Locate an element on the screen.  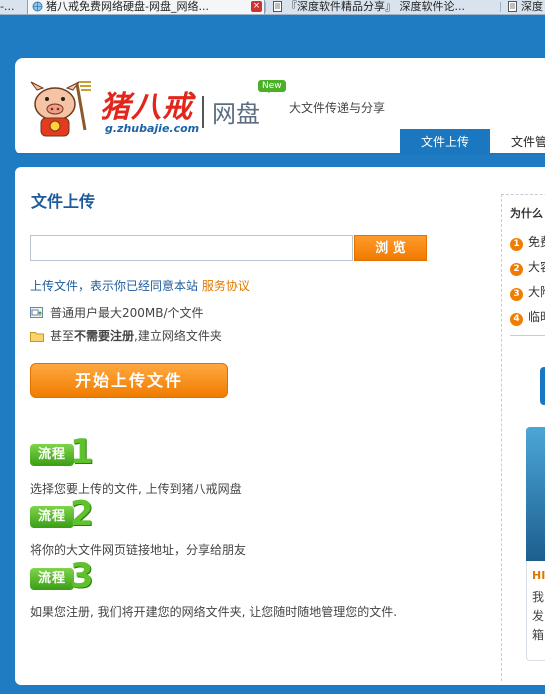
sidebar-item-label: 临时 is located at coordinates (536, 317).